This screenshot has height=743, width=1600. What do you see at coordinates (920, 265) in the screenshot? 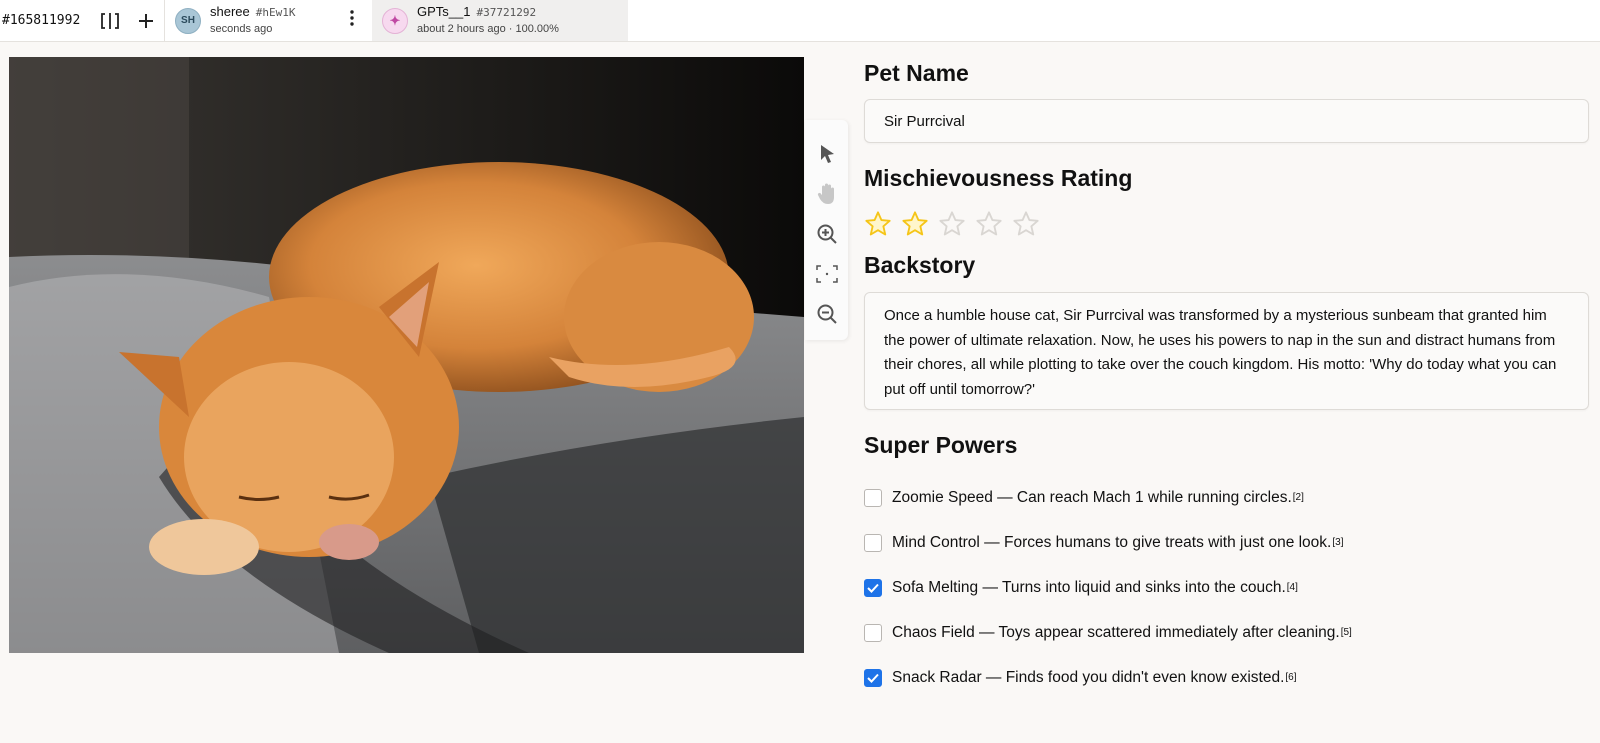
I see `backstory-heading: Backstory` at bounding box center [920, 265].